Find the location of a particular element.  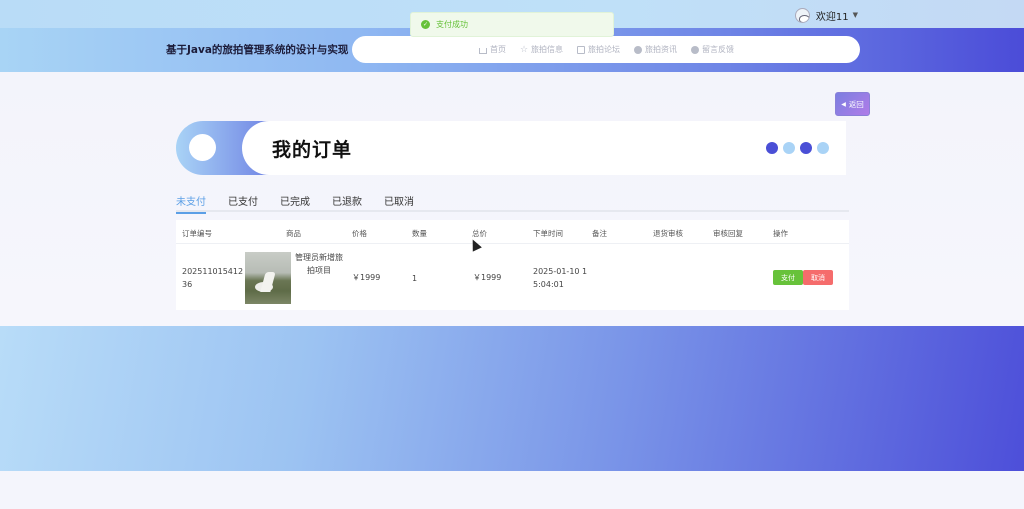

tab-paid: 已支付 is located at coordinates (243, 202).